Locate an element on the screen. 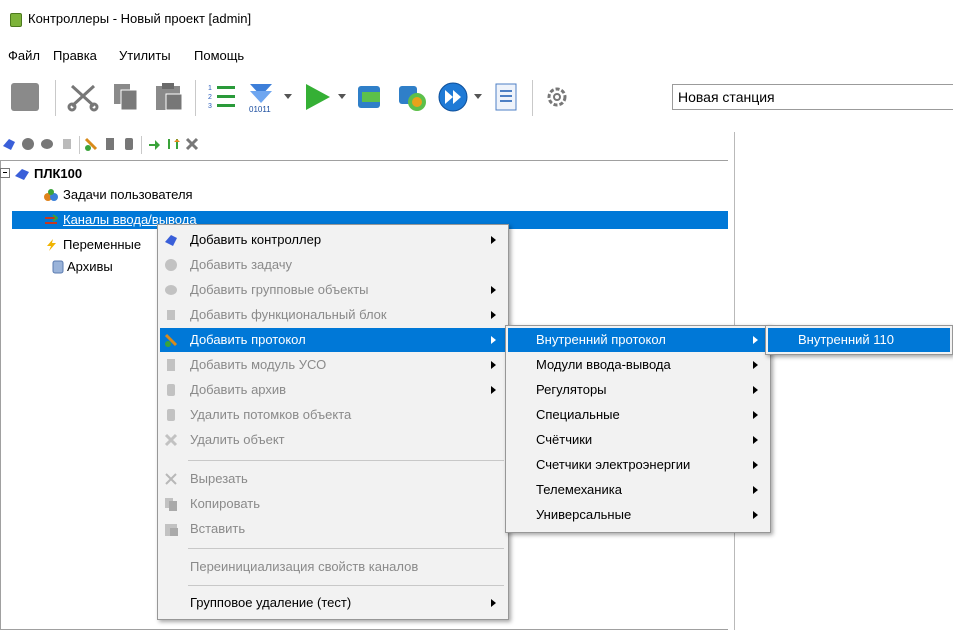 Image resolution: width=953 pixels, height=630 pixels. menu-help: Помощь is located at coordinates (219, 55).